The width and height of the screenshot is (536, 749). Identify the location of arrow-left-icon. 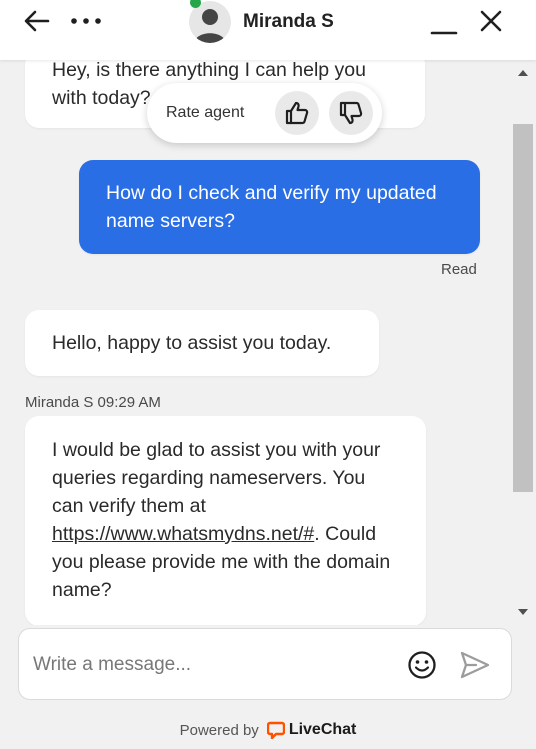
(37, 21).